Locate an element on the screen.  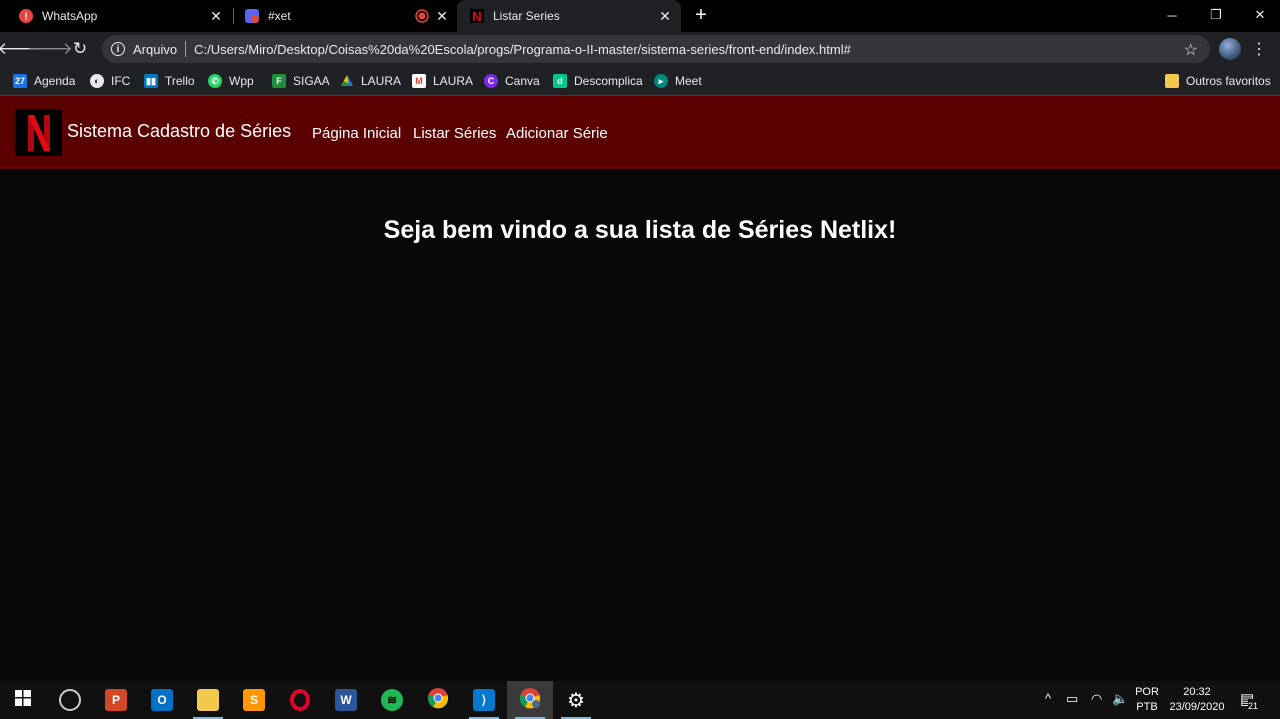
bookmark-ifc: ◐ IFC is located at coordinates (110, 81).